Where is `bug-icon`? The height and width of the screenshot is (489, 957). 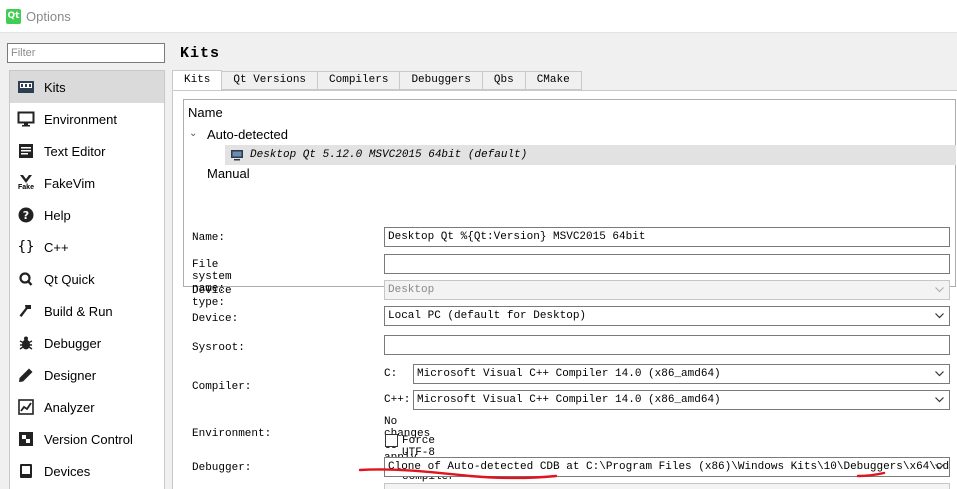
bug-icon is located at coordinates (26, 343).